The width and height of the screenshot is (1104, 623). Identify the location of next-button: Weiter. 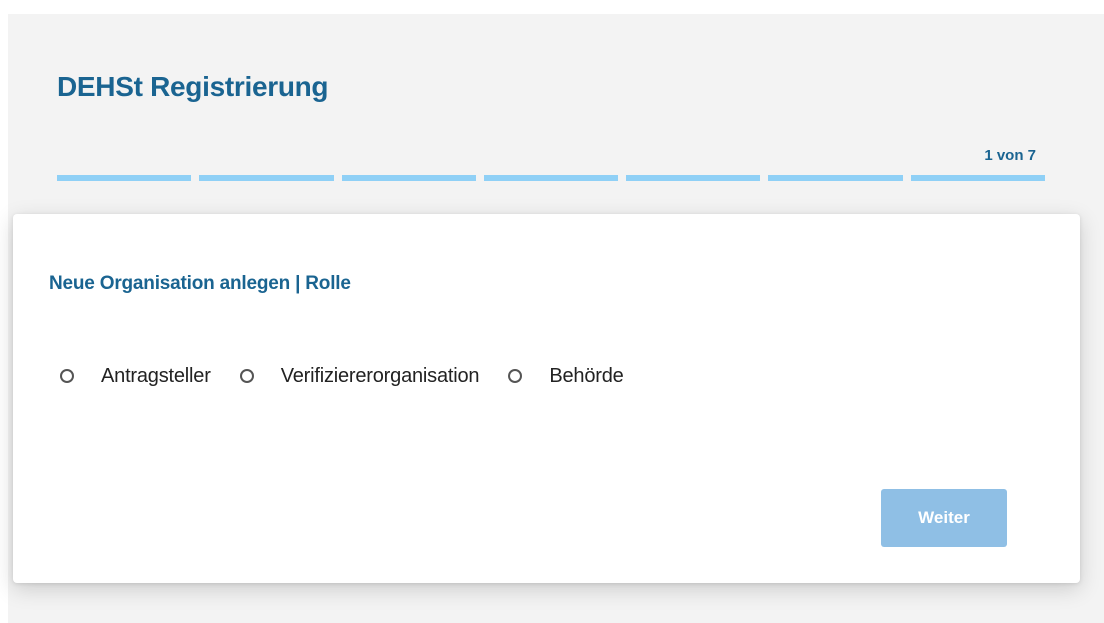
(944, 518).